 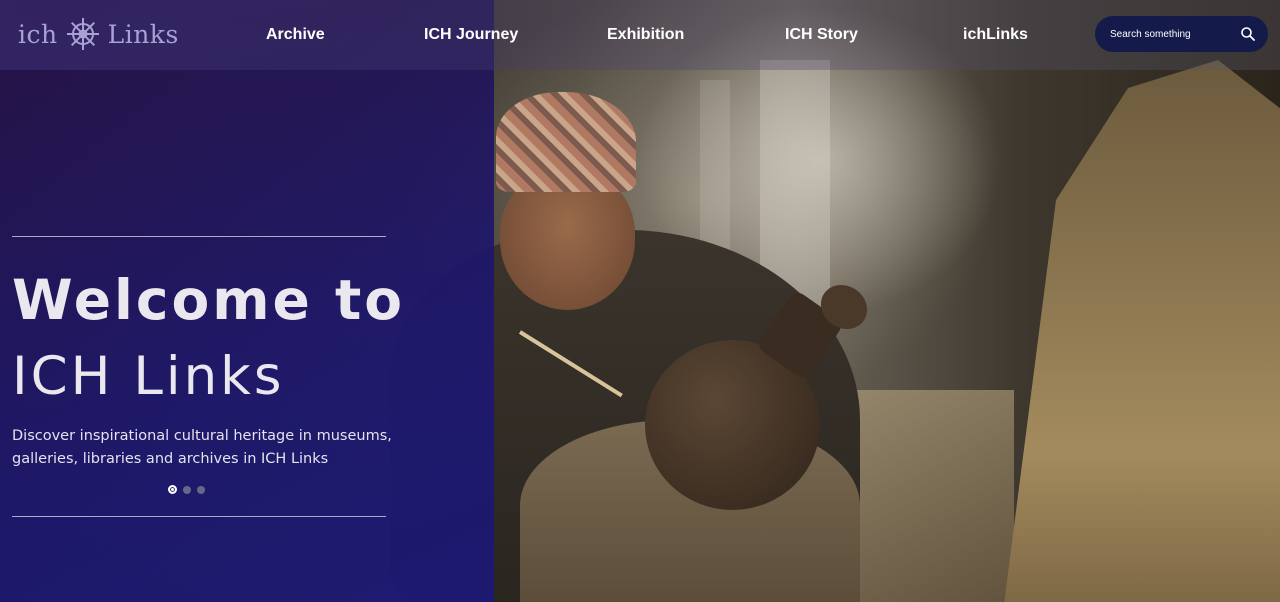 I want to click on nav-ichlinks: ichLinks, so click(x=995, y=35).